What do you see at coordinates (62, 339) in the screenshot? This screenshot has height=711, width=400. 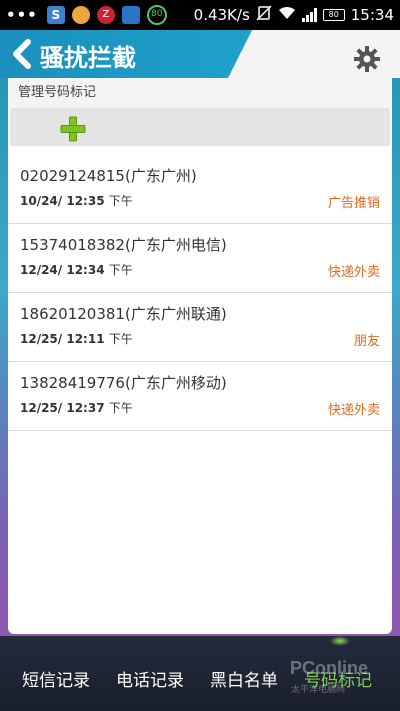 I see `date: 12/25/ 12:11` at bounding box center [62, 339].